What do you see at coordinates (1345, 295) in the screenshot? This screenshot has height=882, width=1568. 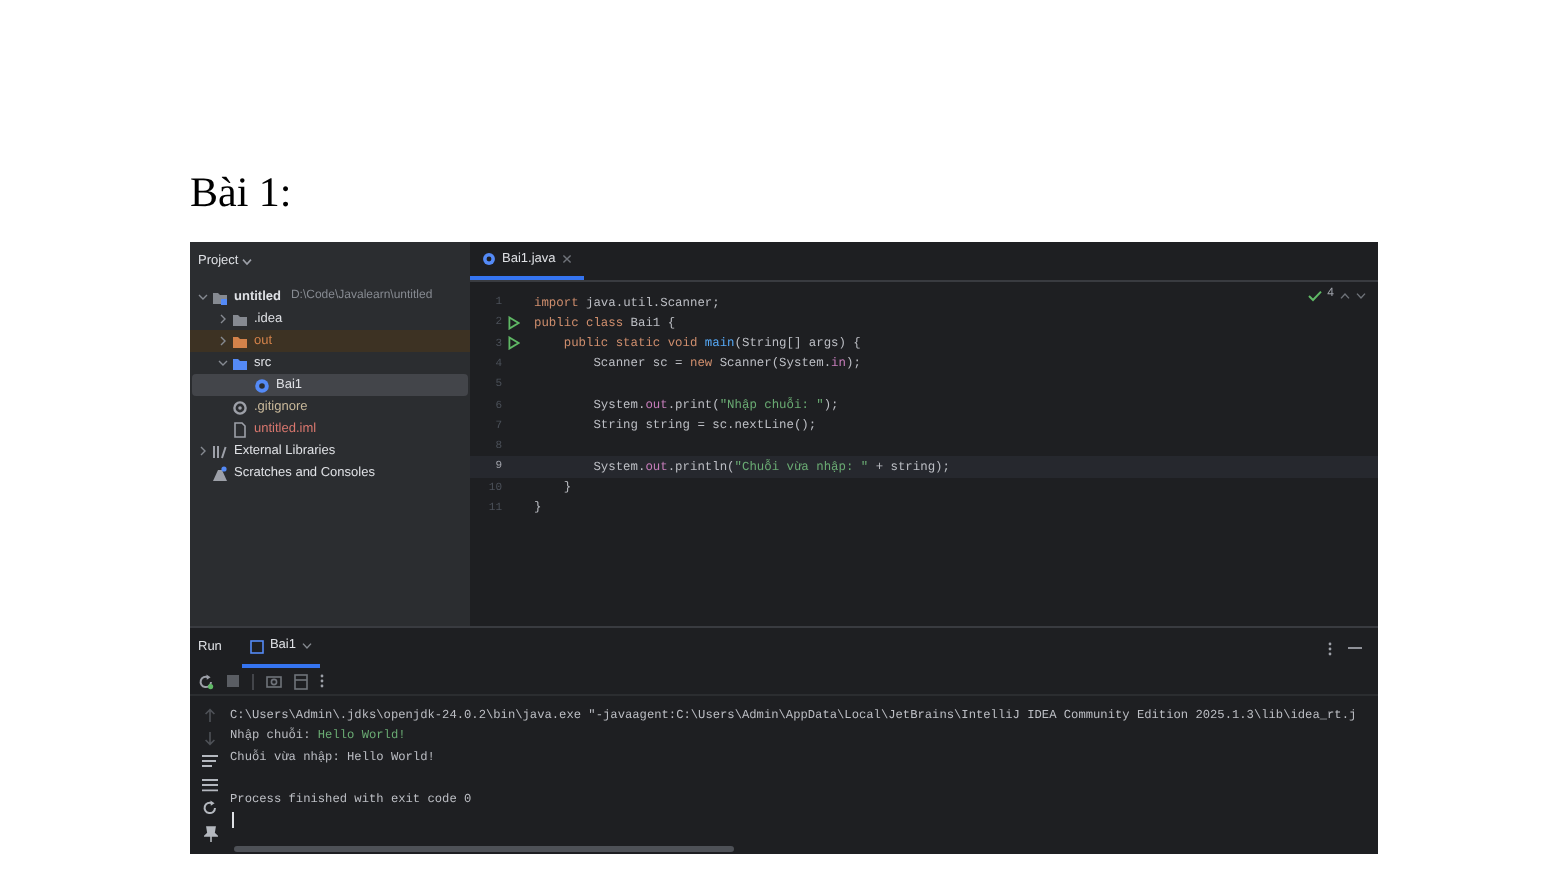 I see `chevron-up-icon` at bounding box center [1345, 295].